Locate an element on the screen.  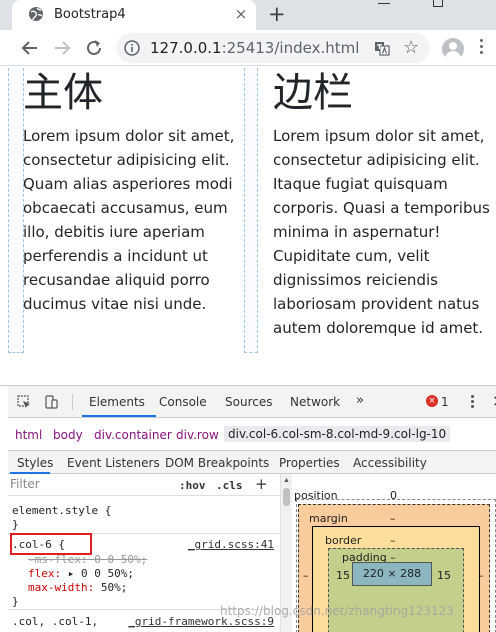
tab-strip: Bootstrap4 × + is located at coordinates (248, 15).